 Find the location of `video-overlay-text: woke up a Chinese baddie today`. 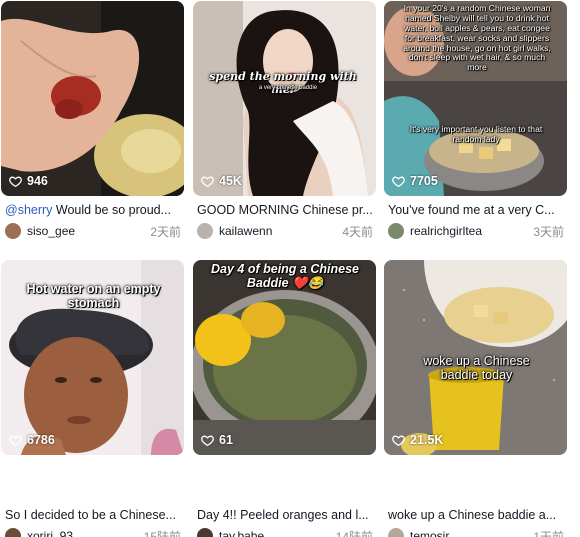

video-overlay-text: woke up a Chinese baddie today is located at coordinates (476, 368).